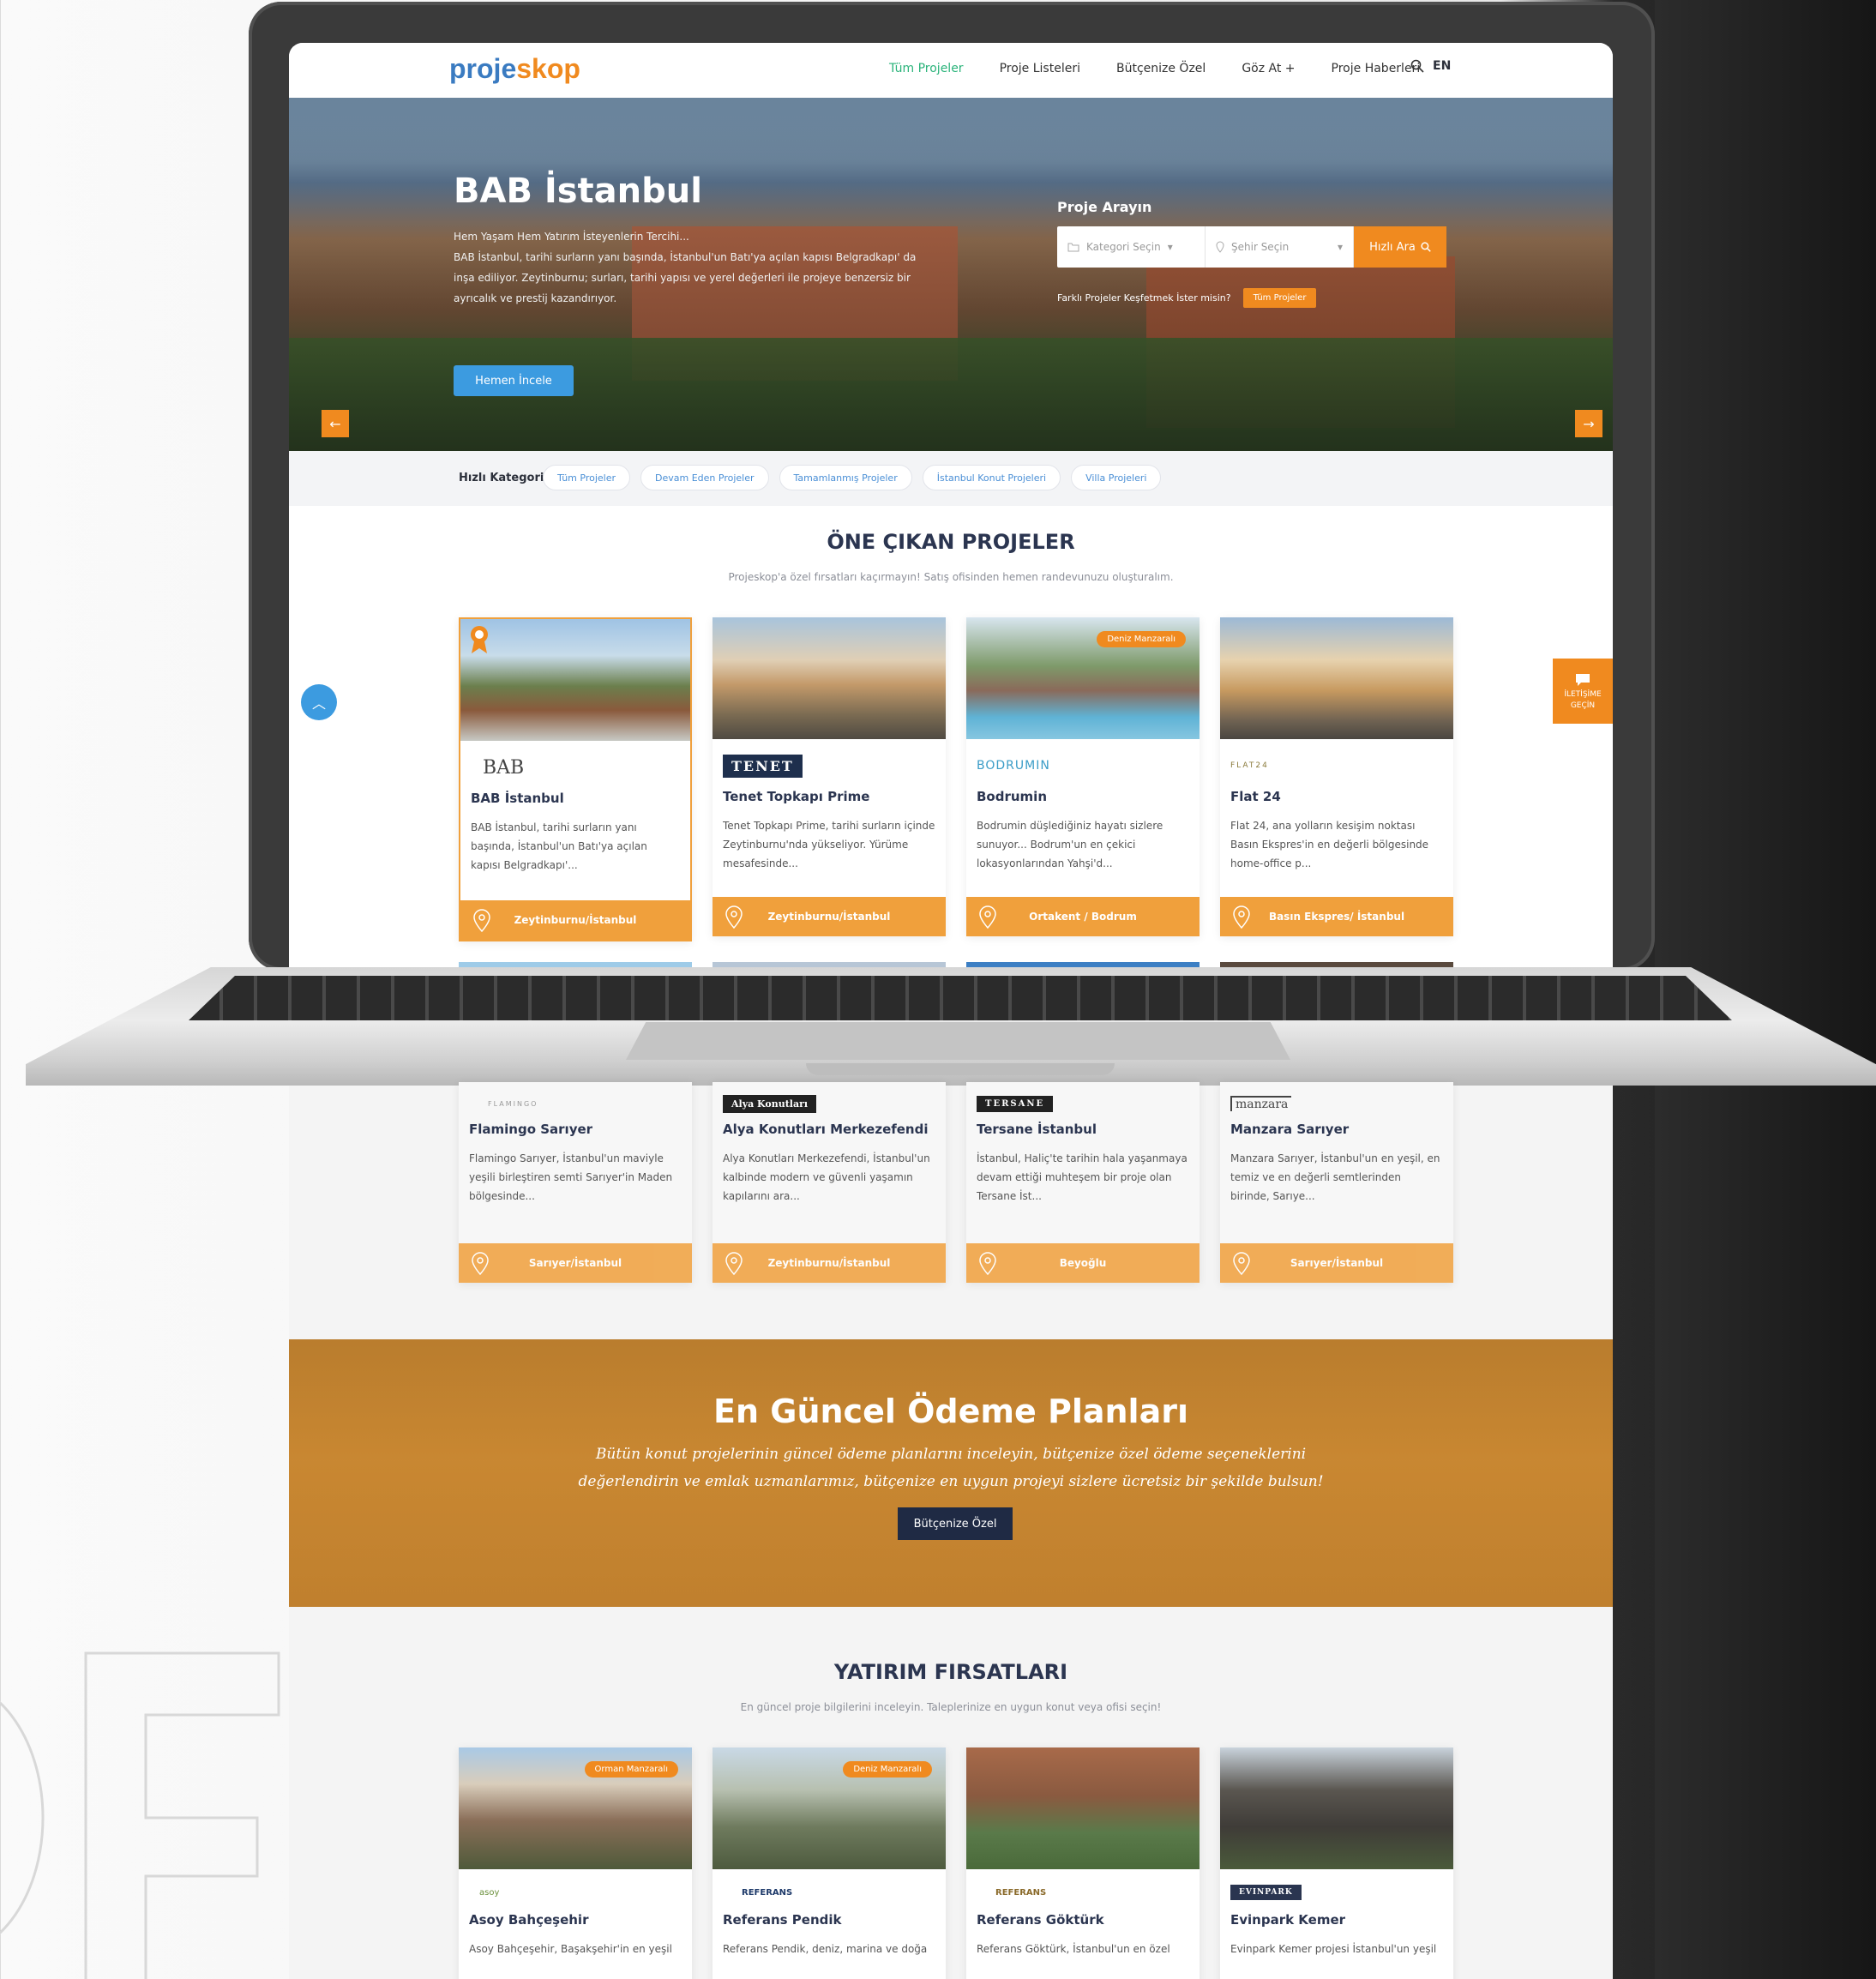 This screenshot has height=1979, width=1876. I want to click on contact-button: İLETİŞİME GEÇİN, so click(1583, 691).